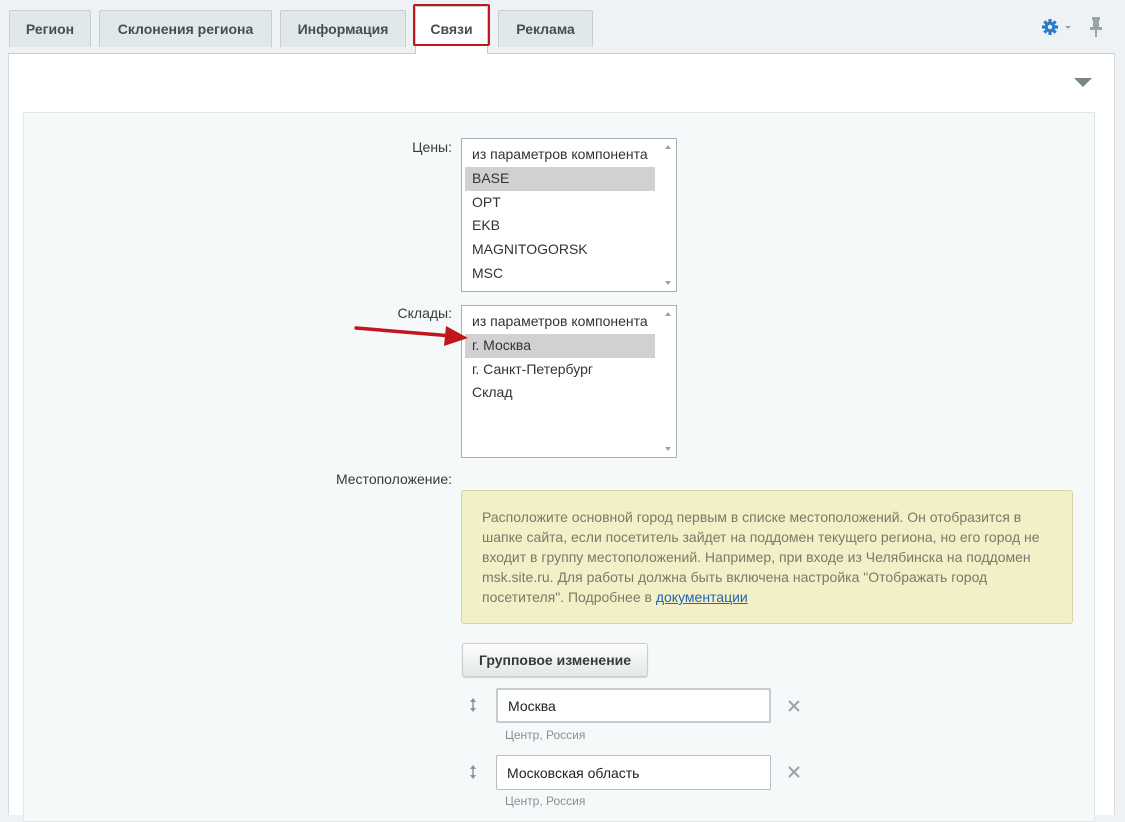 Image resolution: width=1125 pixels, height=822 pixels. Describe the element at coordinates (560, 226) in the screenshot. I see `prices-option: EKB` at that location.